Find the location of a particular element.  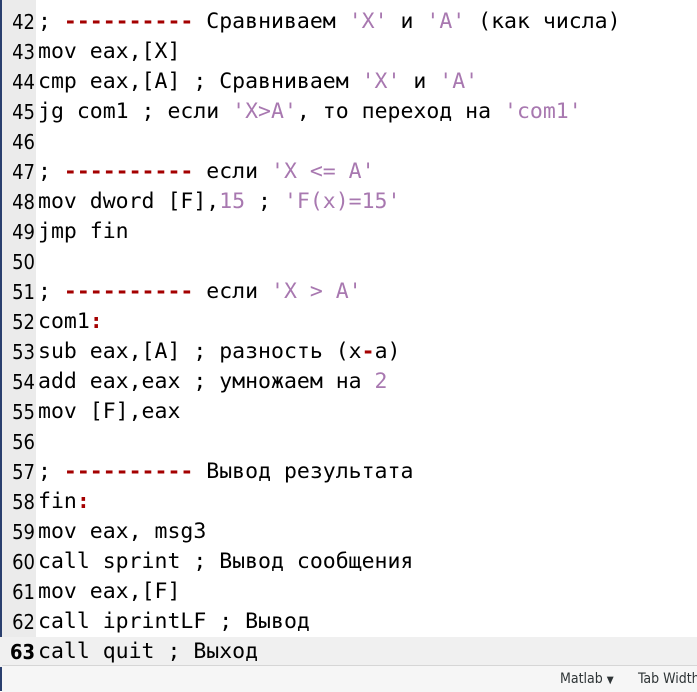

line-number: 42 is located at coordinates (23, 22).